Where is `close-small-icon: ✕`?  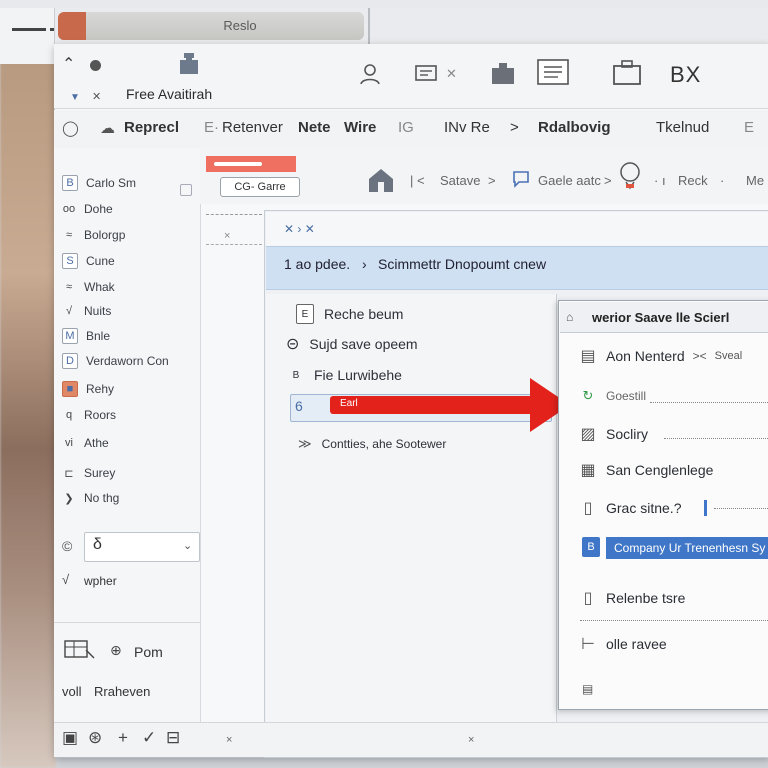 close-small-icon: ✕ is located at coordinates (96, 96).